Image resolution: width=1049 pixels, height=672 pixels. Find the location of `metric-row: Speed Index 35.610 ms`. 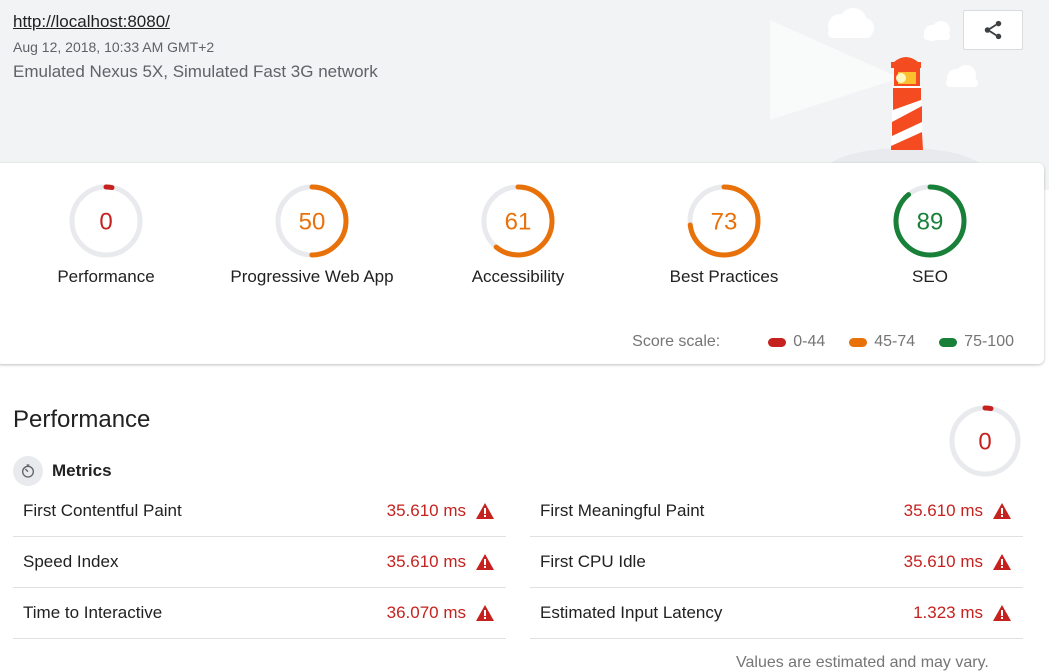

metric-row: Speed Index 35.610 ms is located at coordinates (259, 562).